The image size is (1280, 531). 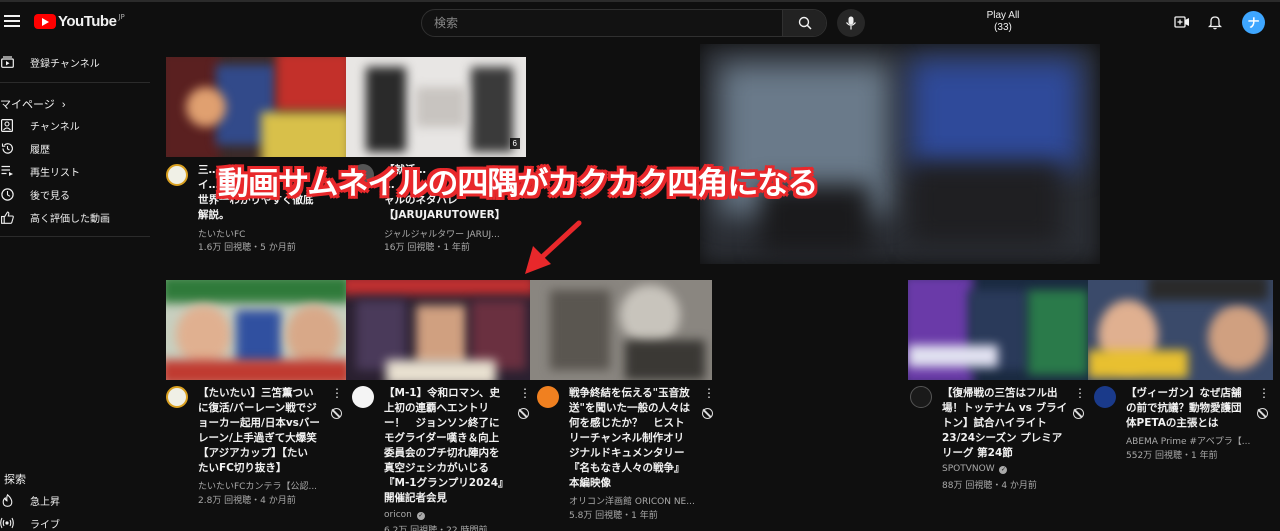 What do you see at coordinates (12, 21) in the screenshot?
I see `menu-icon` at bounding box center [12, 21].